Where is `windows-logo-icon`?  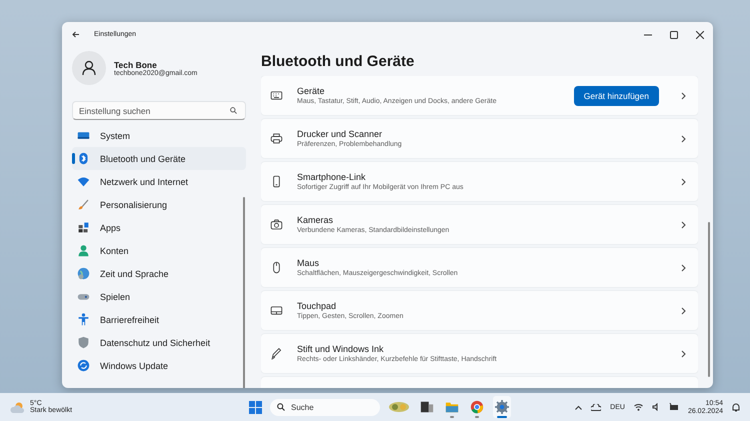 windows-logo-icon is located at coordinates (255, 407).